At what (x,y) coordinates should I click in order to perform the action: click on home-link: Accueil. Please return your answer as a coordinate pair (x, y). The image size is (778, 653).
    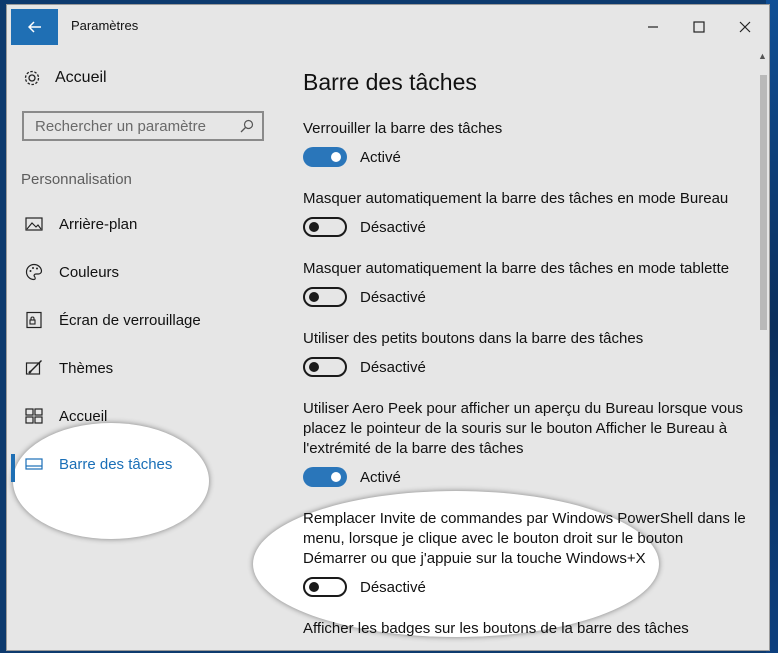
    Looking at the image, I should click on (65, 78).